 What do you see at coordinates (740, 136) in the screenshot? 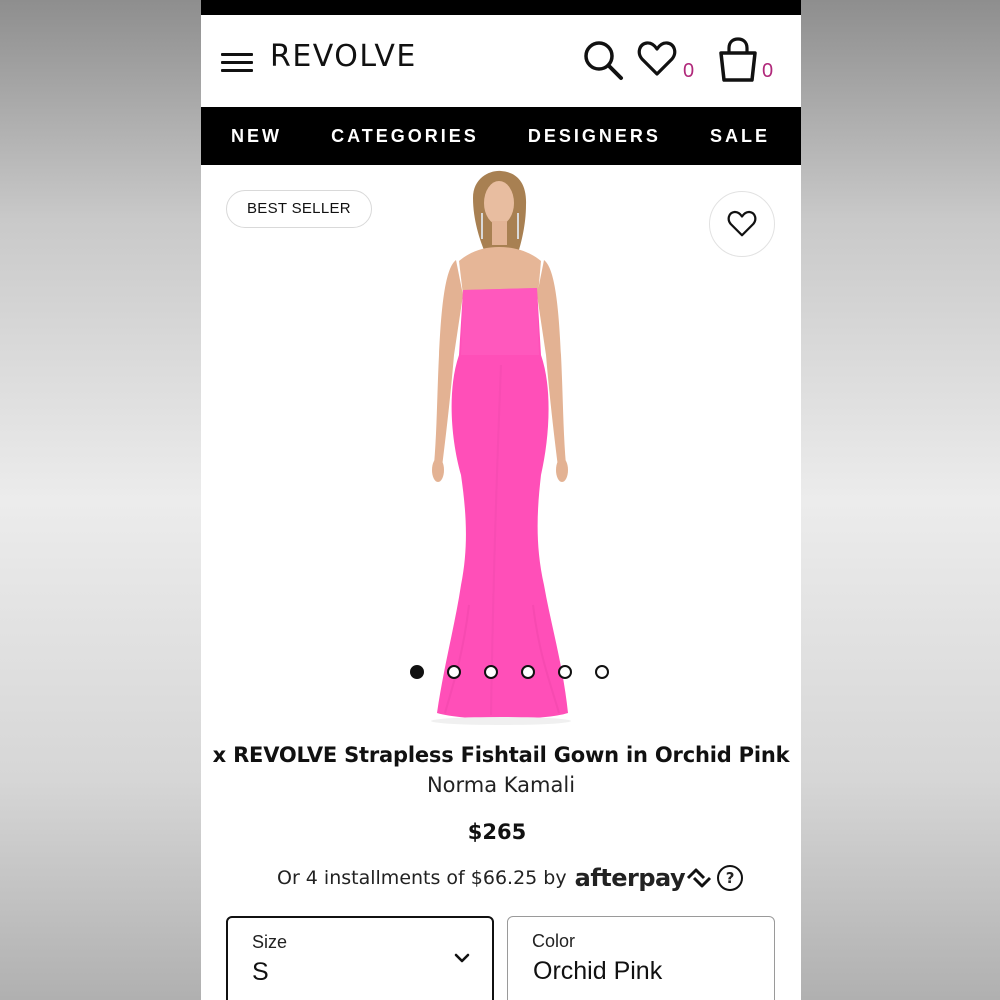
I see `nav-item-sale: SALE` at bounding box center [740, 136].